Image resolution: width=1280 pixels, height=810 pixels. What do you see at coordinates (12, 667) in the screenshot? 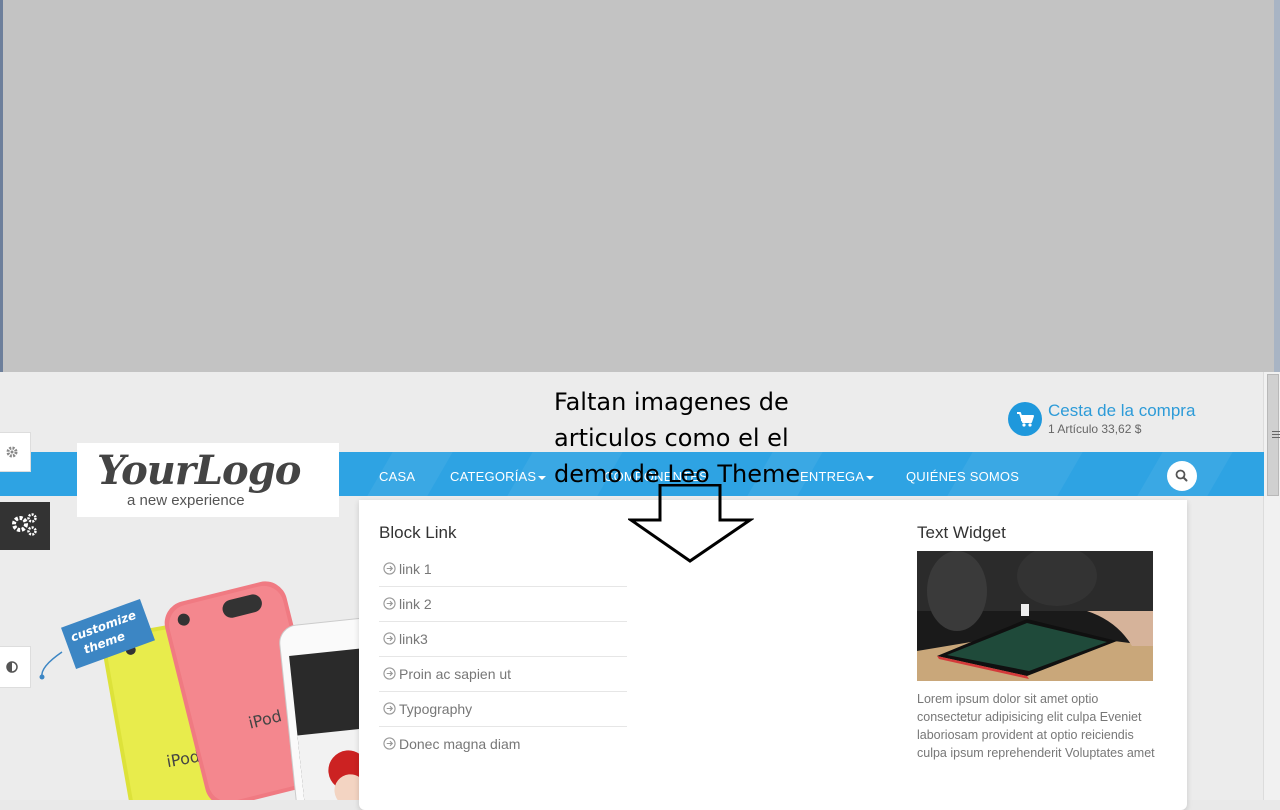
I see `contrast-icon` at bounding box center [12, 667].